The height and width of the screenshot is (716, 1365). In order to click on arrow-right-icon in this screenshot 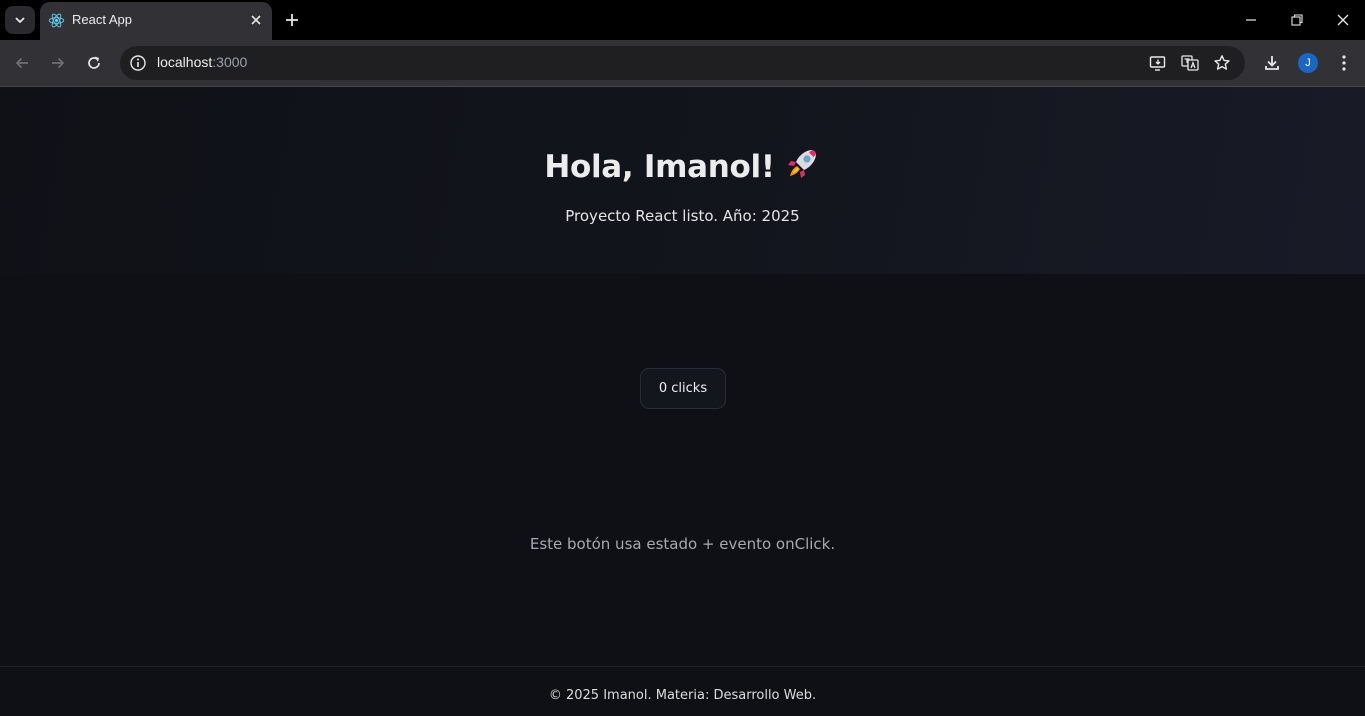, I will do `click(58, 63)`.